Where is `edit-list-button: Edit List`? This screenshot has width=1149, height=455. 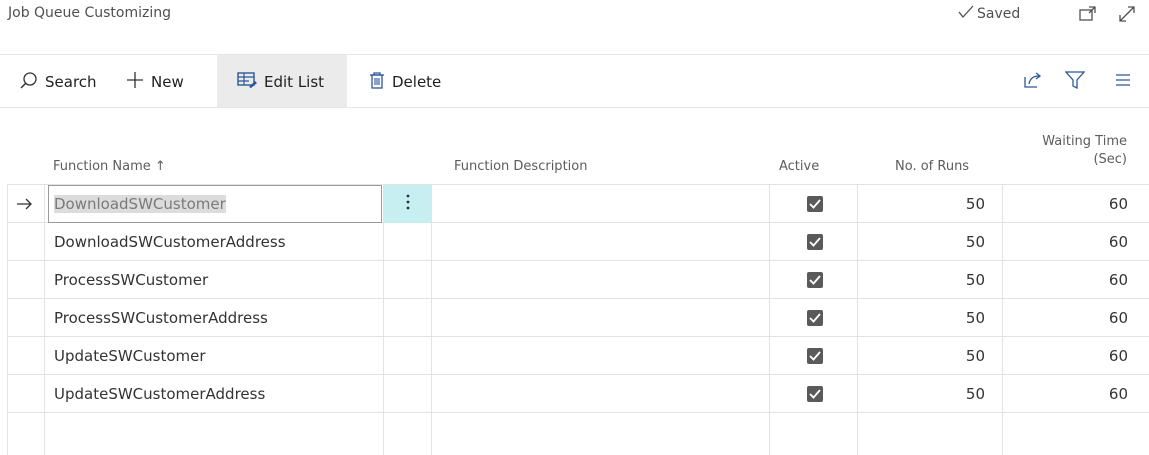 edit-list-button: Edit List is located at coordinates (282, 81).